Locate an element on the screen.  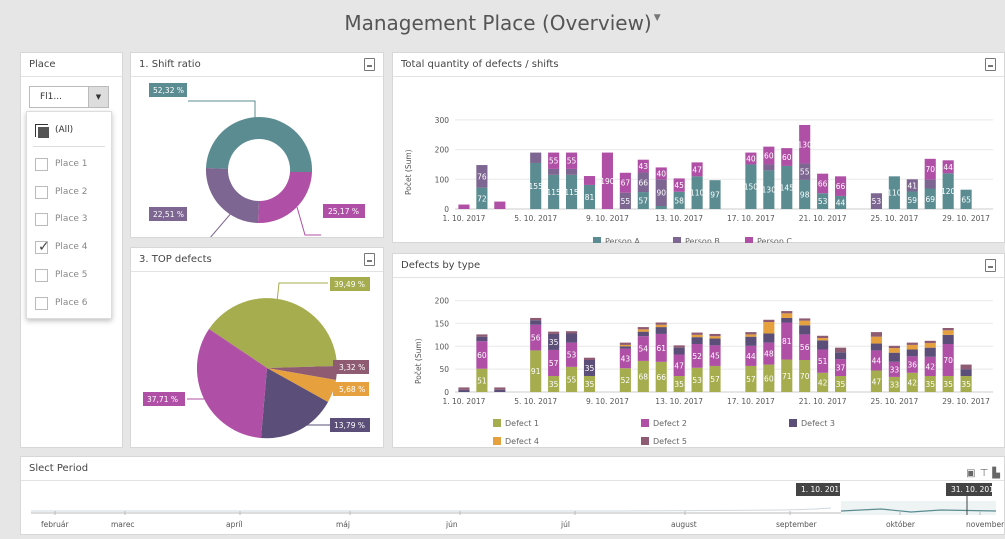
legend-label: Person B is located at coordinates (702, 241).